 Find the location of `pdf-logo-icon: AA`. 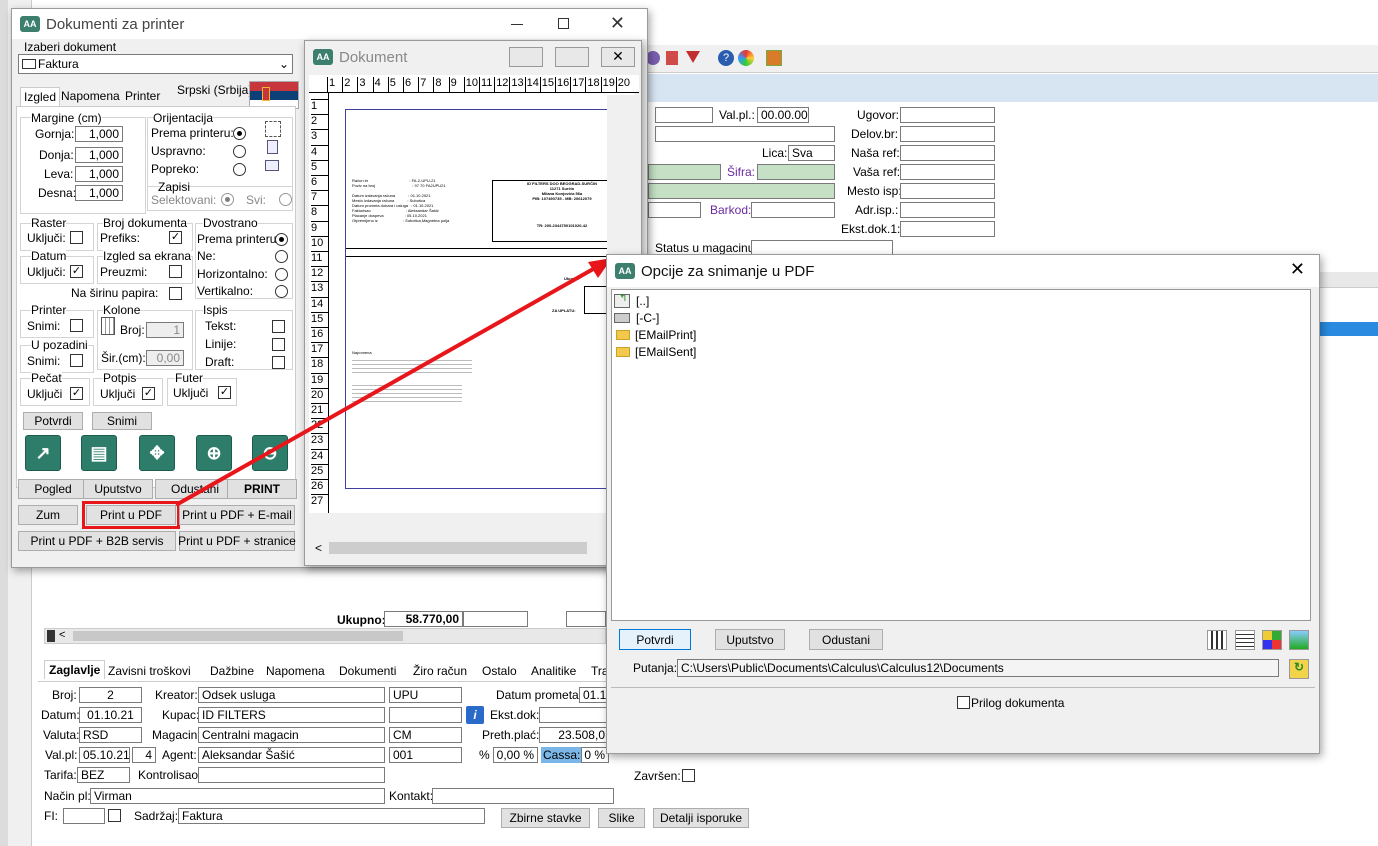

pdf-logo-icon: AA is located at coordinates (625, 271).